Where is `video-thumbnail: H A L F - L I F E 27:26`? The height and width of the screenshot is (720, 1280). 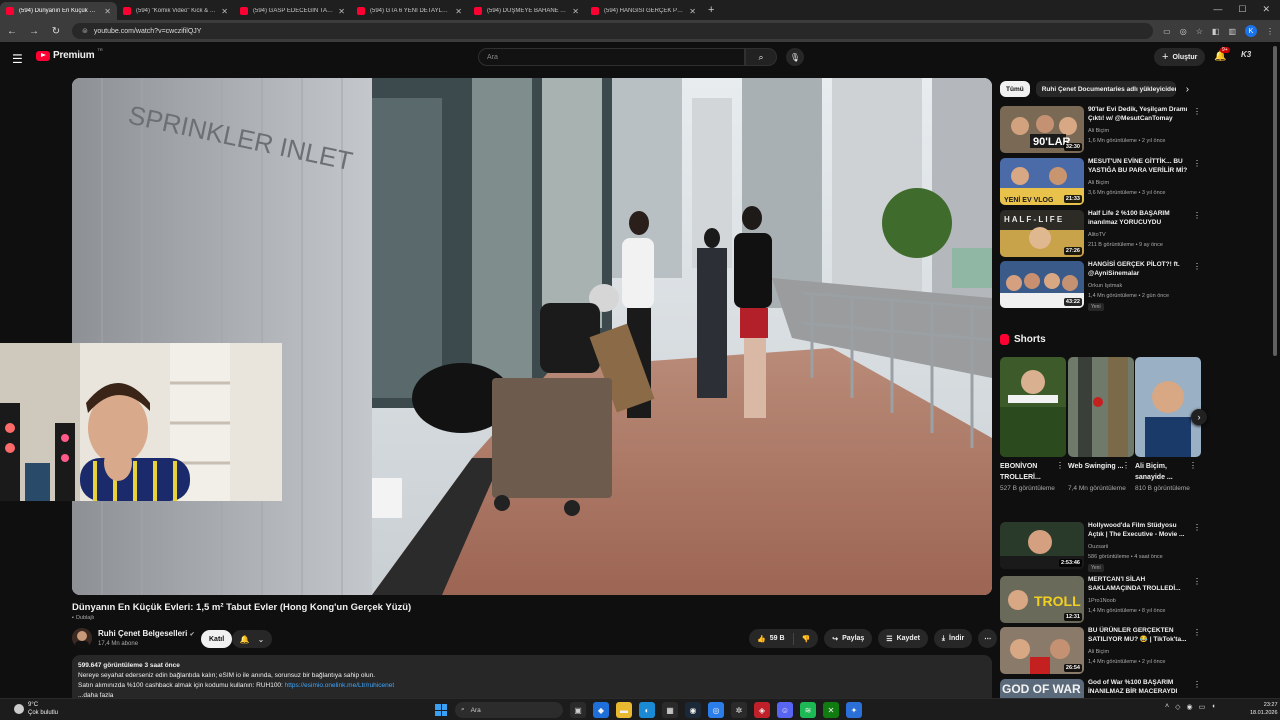 video-thumbnail: H A L F - L I F E 27:26 is located at coordinates (1042, 233).